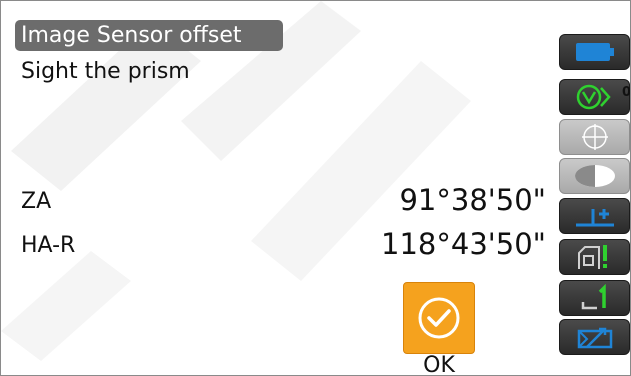 Image resolution: width=631 pixels, height=376 pixels. I want to click on tilt-correction-icon, so click(594, 218).